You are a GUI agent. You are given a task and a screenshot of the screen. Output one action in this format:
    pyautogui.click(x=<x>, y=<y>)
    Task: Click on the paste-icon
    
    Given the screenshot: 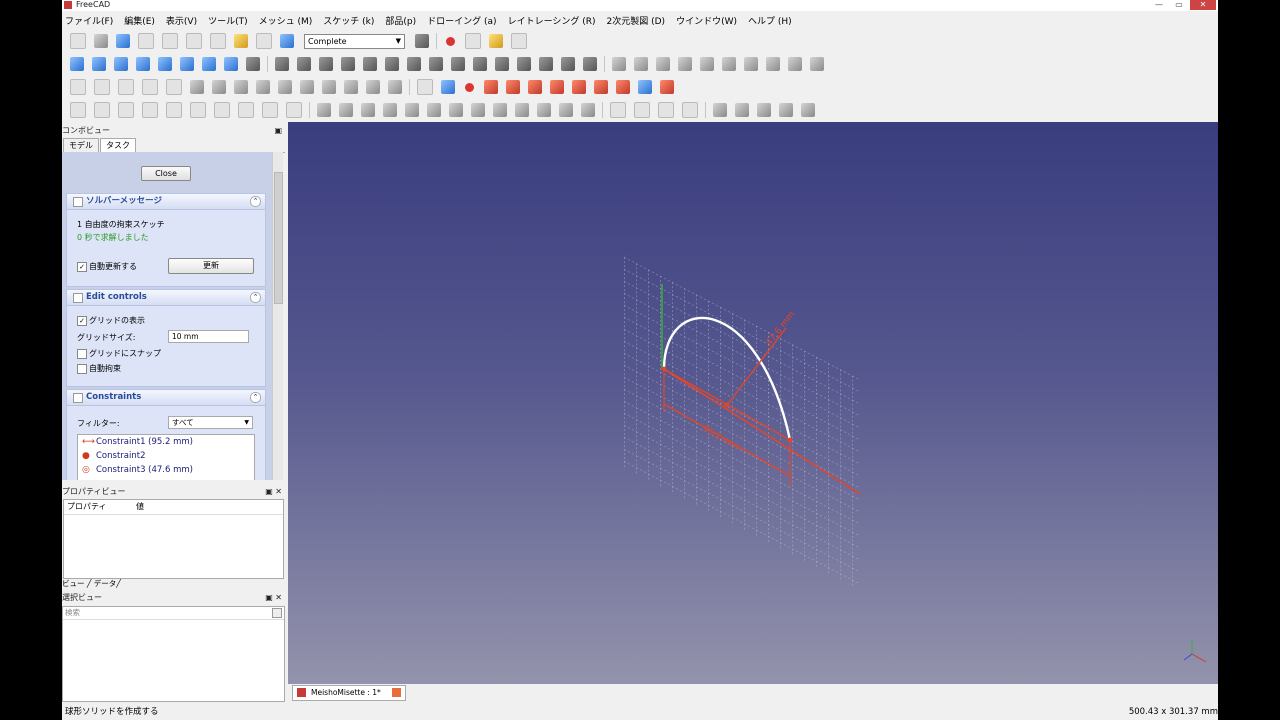 What is the action you would take?
    pyautogui.click(x=218, y=41)
    